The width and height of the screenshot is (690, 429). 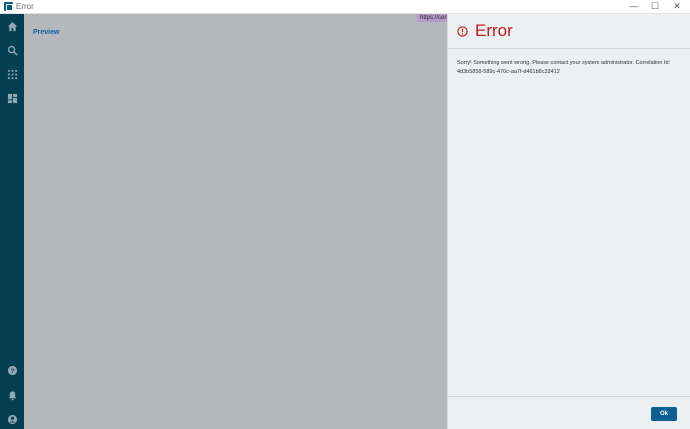 What do you see at coordinates (494, 30) in the screenshot?
I see `error-title: Error` at bounding box center [494, 30].